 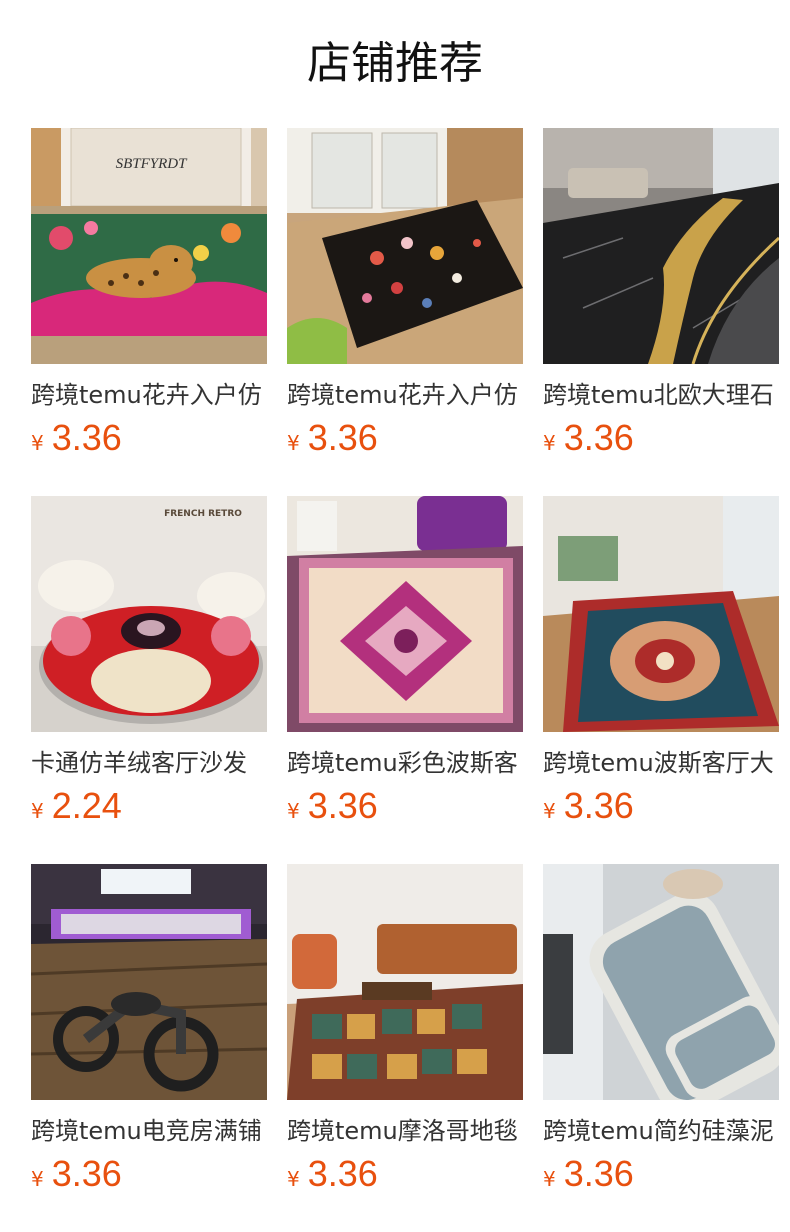 I want to click on price-value: 2.24, so click(x=86, y=805).